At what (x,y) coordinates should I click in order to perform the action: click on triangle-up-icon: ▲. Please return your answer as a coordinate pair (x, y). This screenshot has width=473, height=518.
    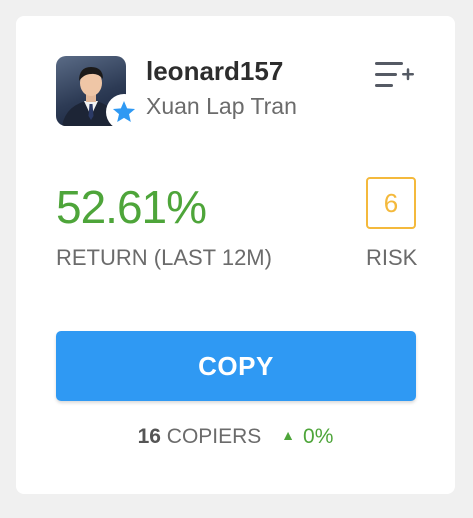
    Looking at the image, I should click on (288, 435).